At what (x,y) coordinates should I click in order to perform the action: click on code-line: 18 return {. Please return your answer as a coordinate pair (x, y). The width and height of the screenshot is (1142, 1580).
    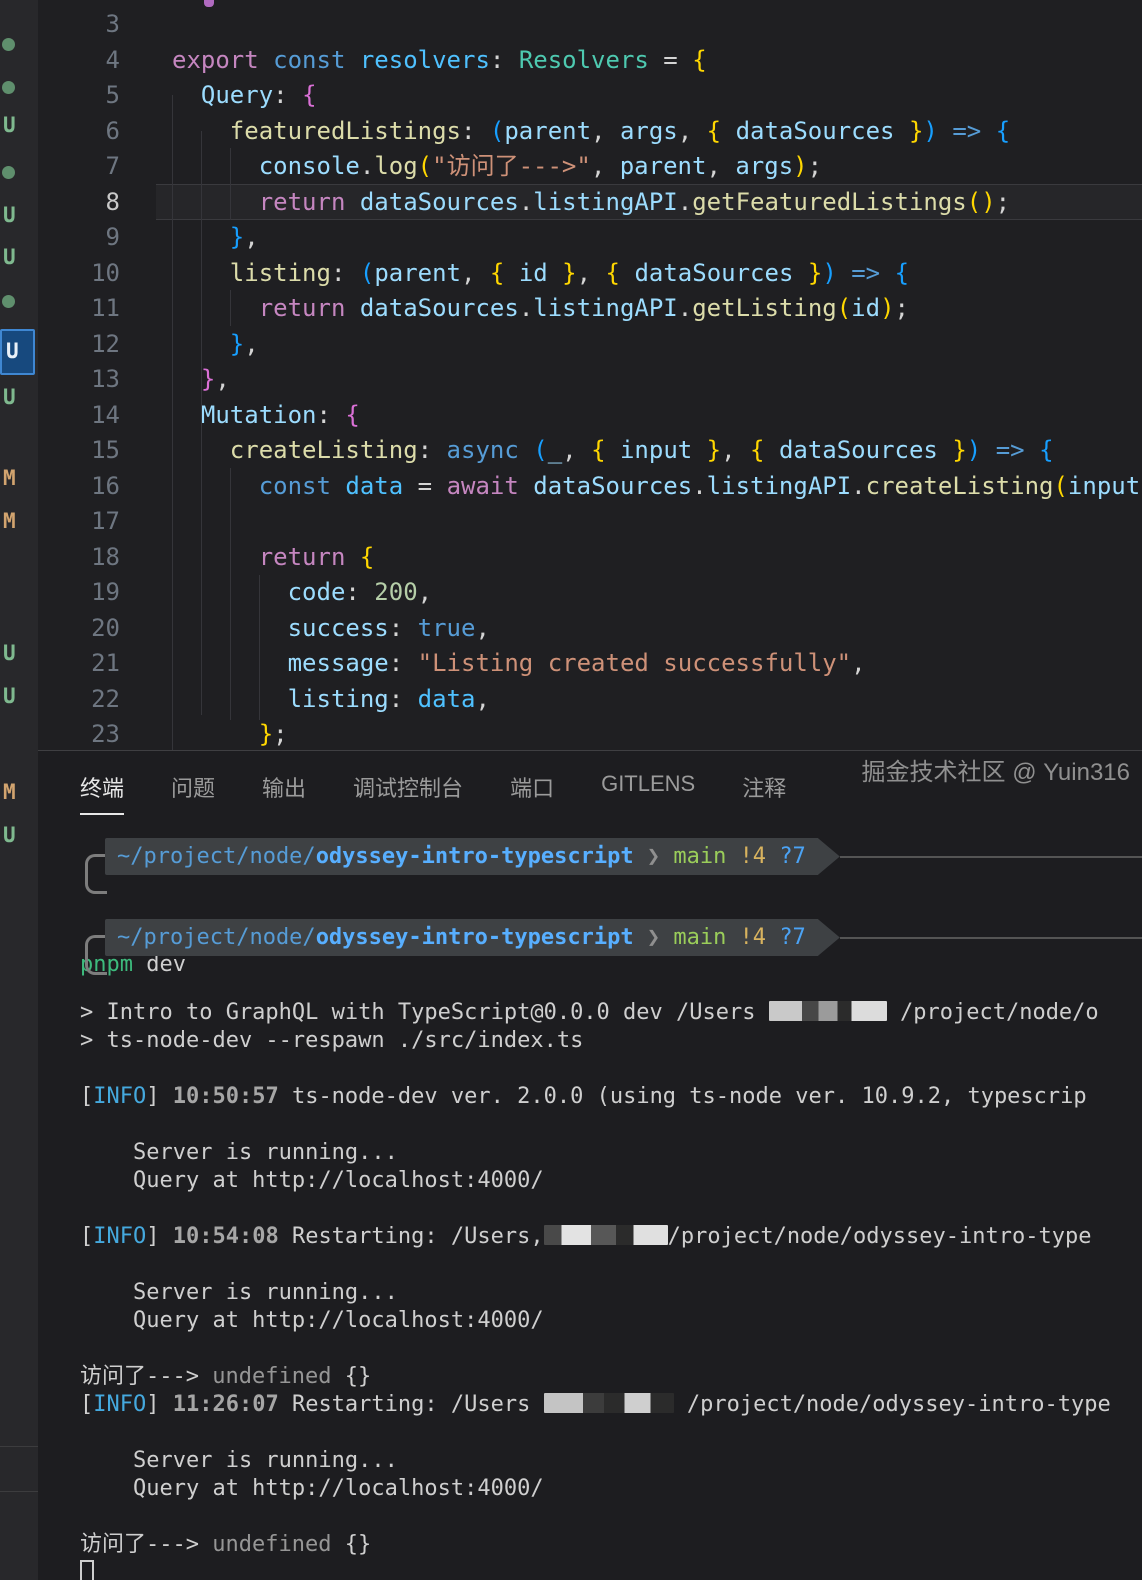
    Looking at the image, I should click on (590, 557).